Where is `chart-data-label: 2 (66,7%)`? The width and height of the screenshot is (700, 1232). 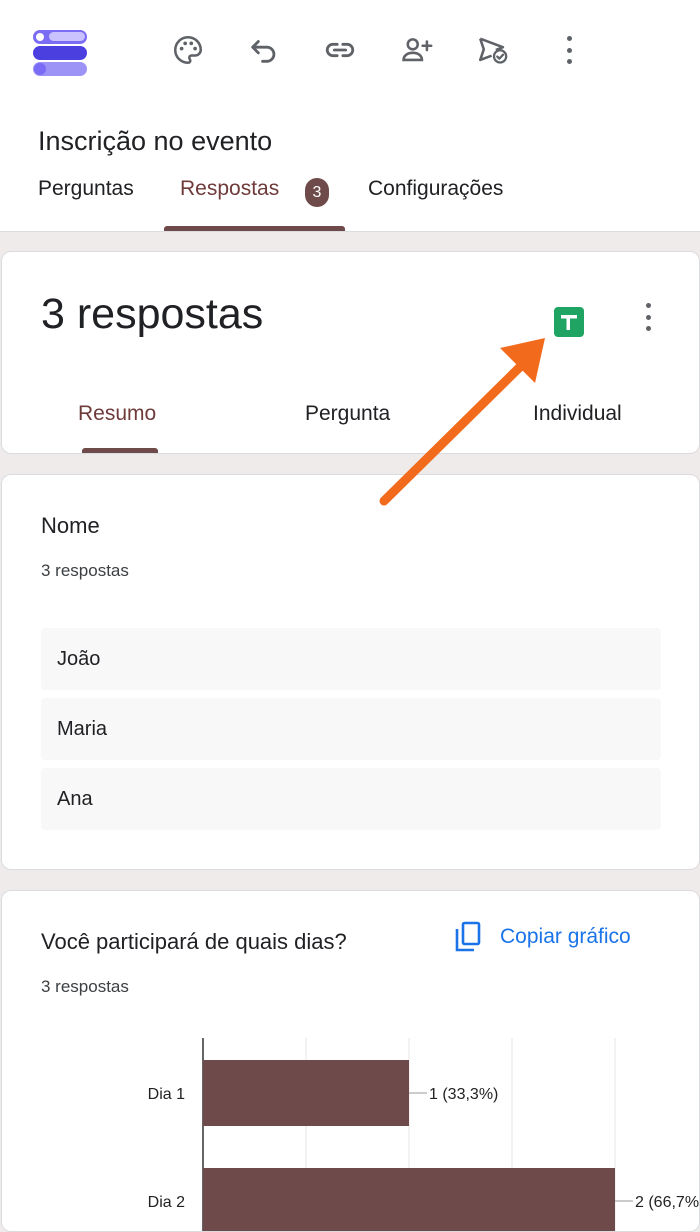
chart-data-label: 2 (66,7%) is located at coordinates (667, 1202).